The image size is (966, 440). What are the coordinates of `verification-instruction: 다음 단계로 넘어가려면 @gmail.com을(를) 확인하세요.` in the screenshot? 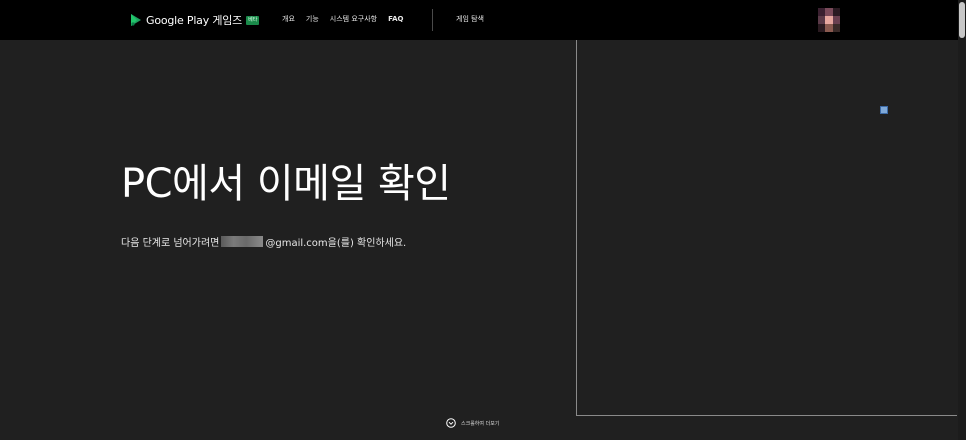 It's located at (263, 241).